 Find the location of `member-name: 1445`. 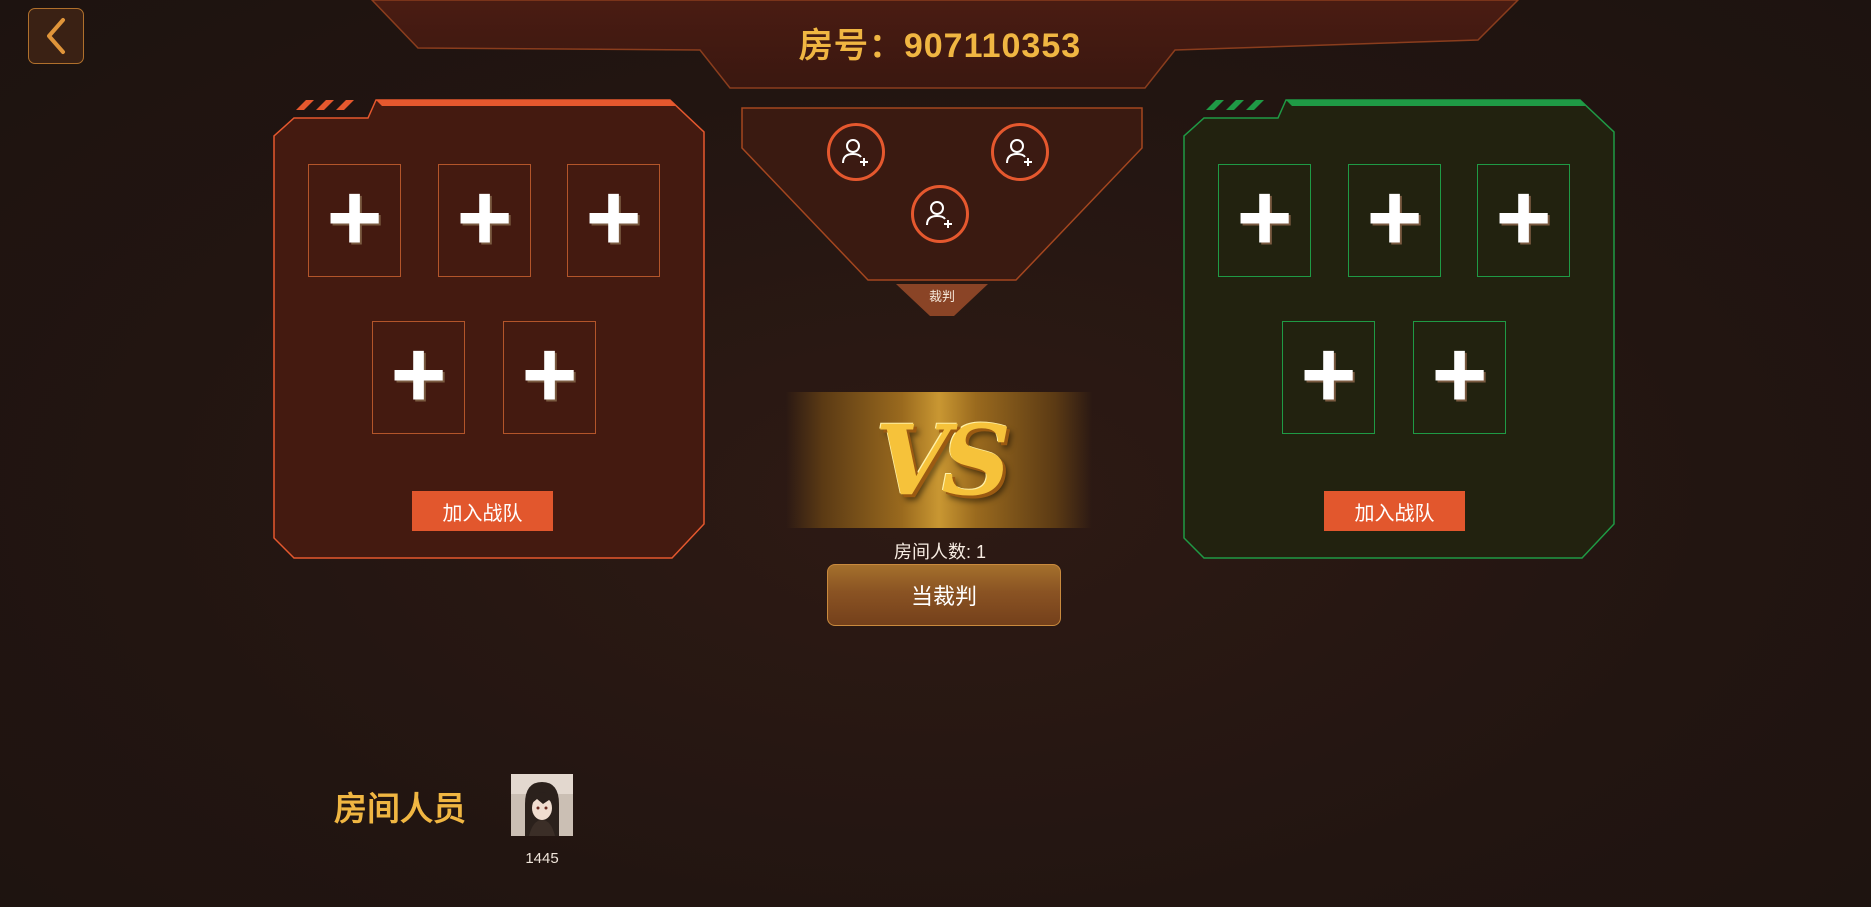

member-name: 1445 is located at coordinates (542, 858).